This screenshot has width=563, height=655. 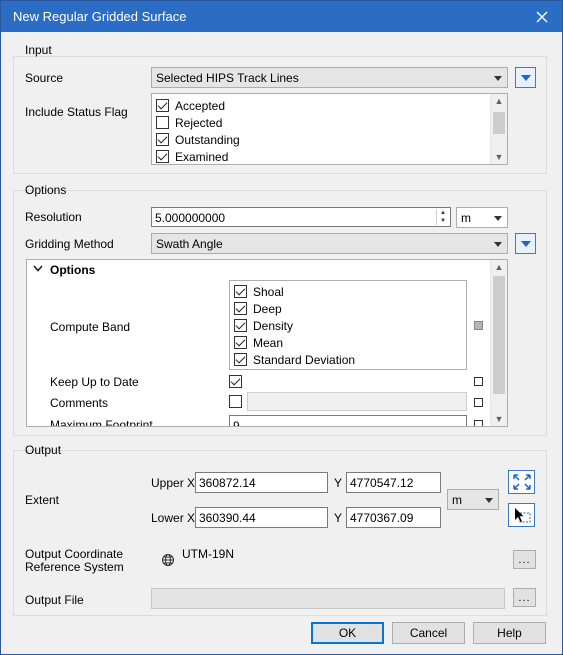 I want to click on list-item: Examined, so click(x=192, y=156).